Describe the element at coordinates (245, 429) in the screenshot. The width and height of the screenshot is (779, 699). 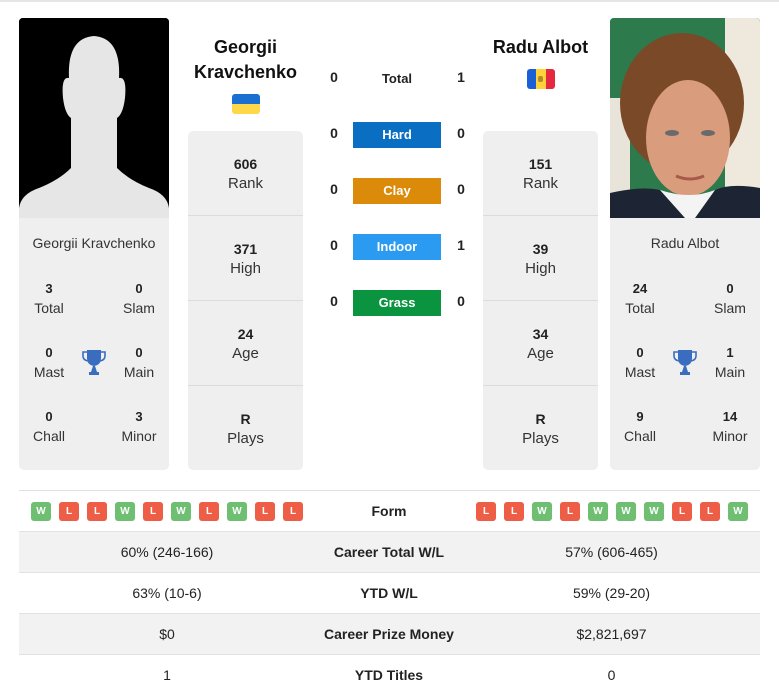
I see `player1-plays: R Plays` at that location.